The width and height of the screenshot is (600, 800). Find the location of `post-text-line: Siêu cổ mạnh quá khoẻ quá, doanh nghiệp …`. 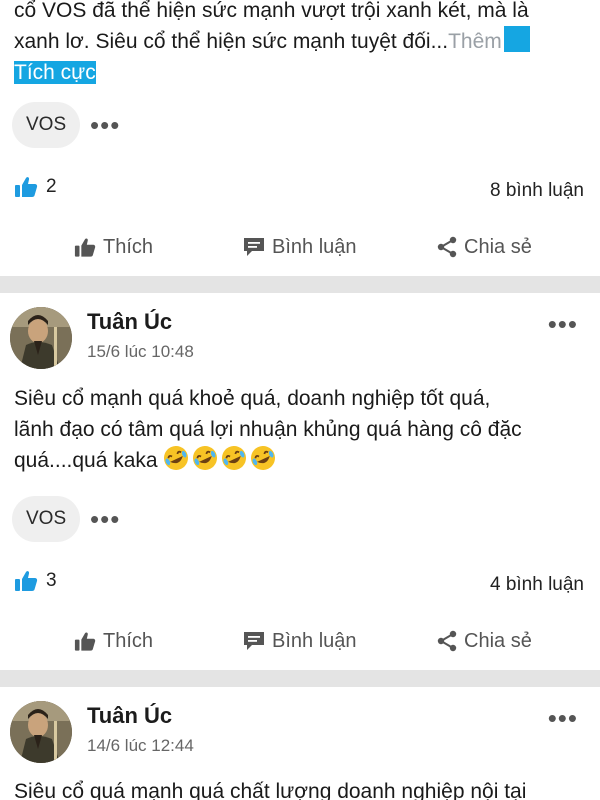

post-text-line: Siêu cổ mạnh quá khoẻ quá, doanh nghiệp … is located at coordinates (252, 398).